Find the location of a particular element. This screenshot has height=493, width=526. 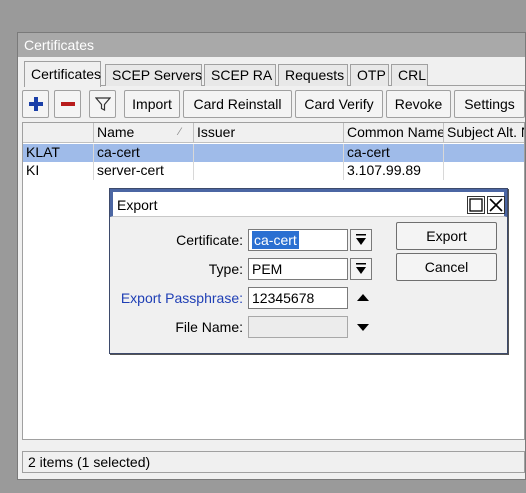

export-button: Export is located at coordinates (446, 236).